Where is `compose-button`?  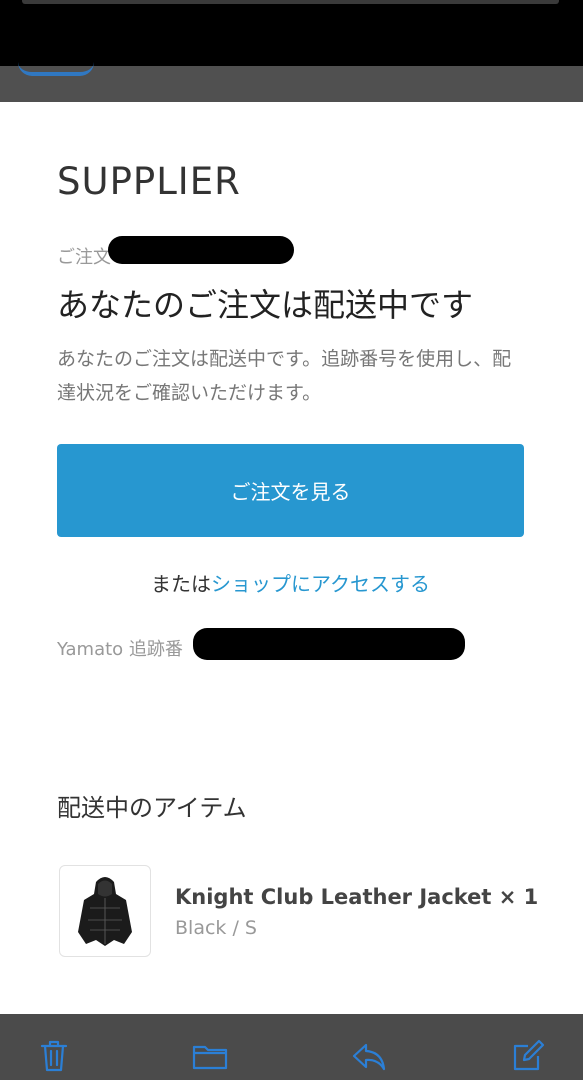 compose-button is located at coordinates (528, 1056).